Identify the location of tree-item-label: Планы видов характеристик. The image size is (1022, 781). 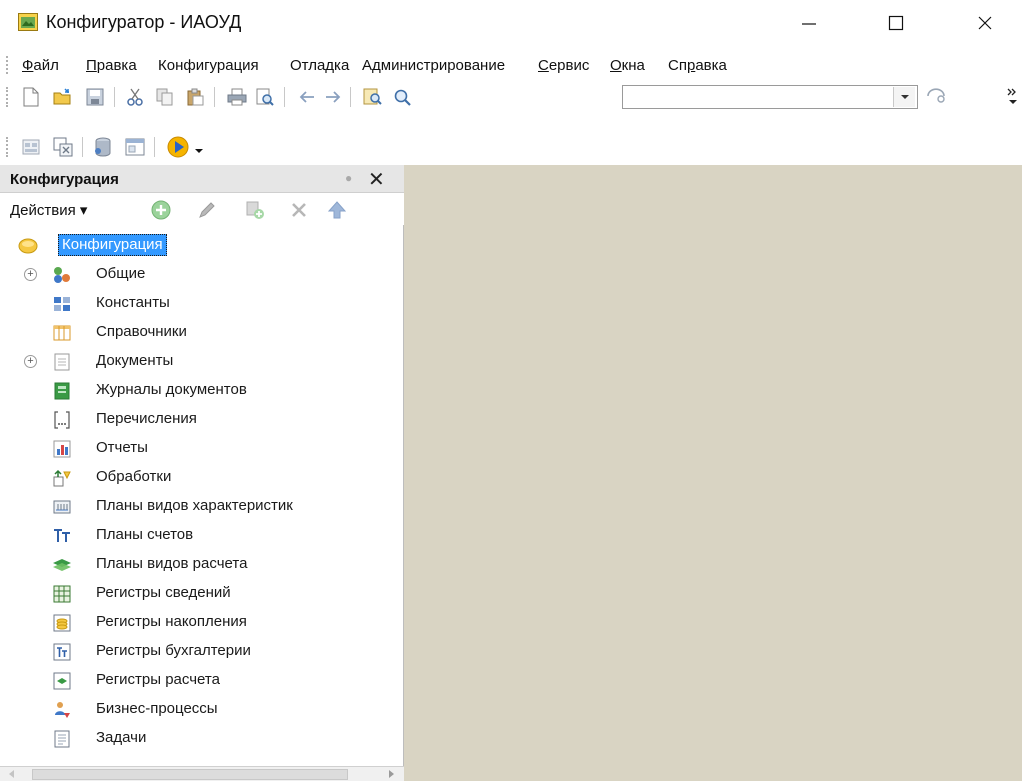
(194, 505).